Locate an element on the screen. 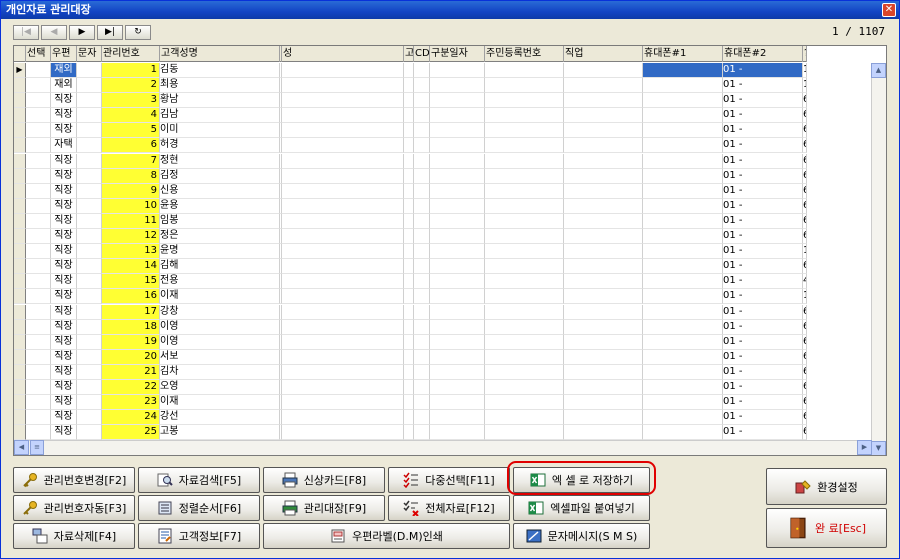 Image resolution: width=900 pixels, height=559 pixels. vertical-scrollbar: ▲ ▼ is located at coordinates (878, 259).